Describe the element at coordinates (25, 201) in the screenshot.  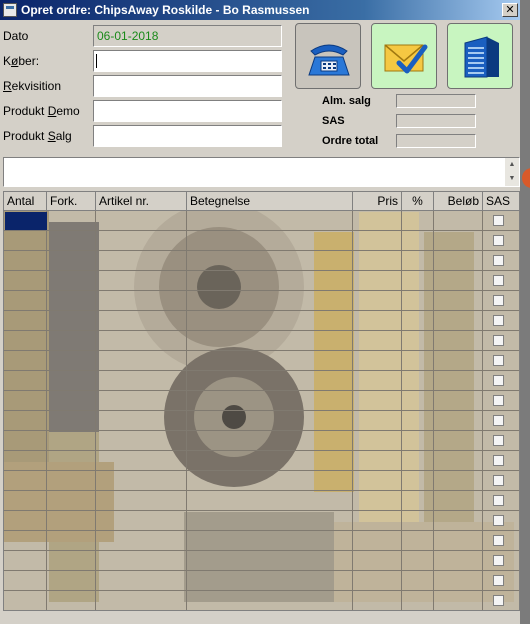
I see `column-header-antal: Antal` at that location.